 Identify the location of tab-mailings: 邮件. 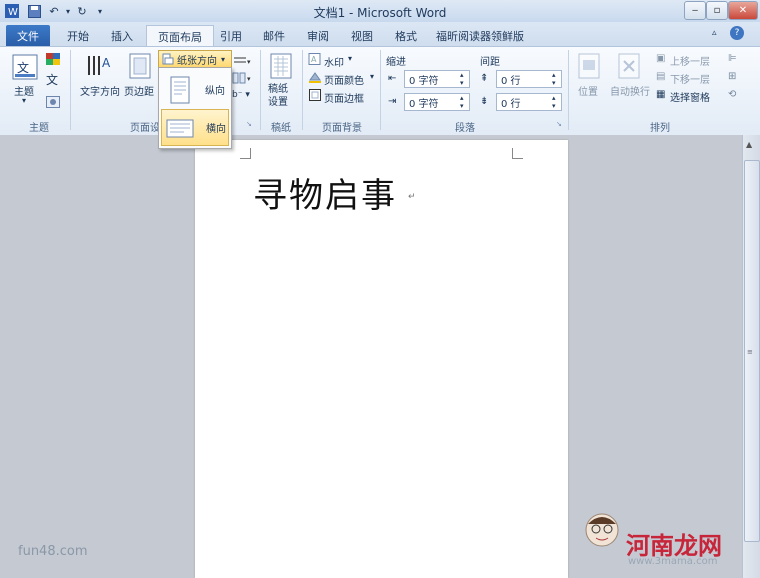
(274, 35).